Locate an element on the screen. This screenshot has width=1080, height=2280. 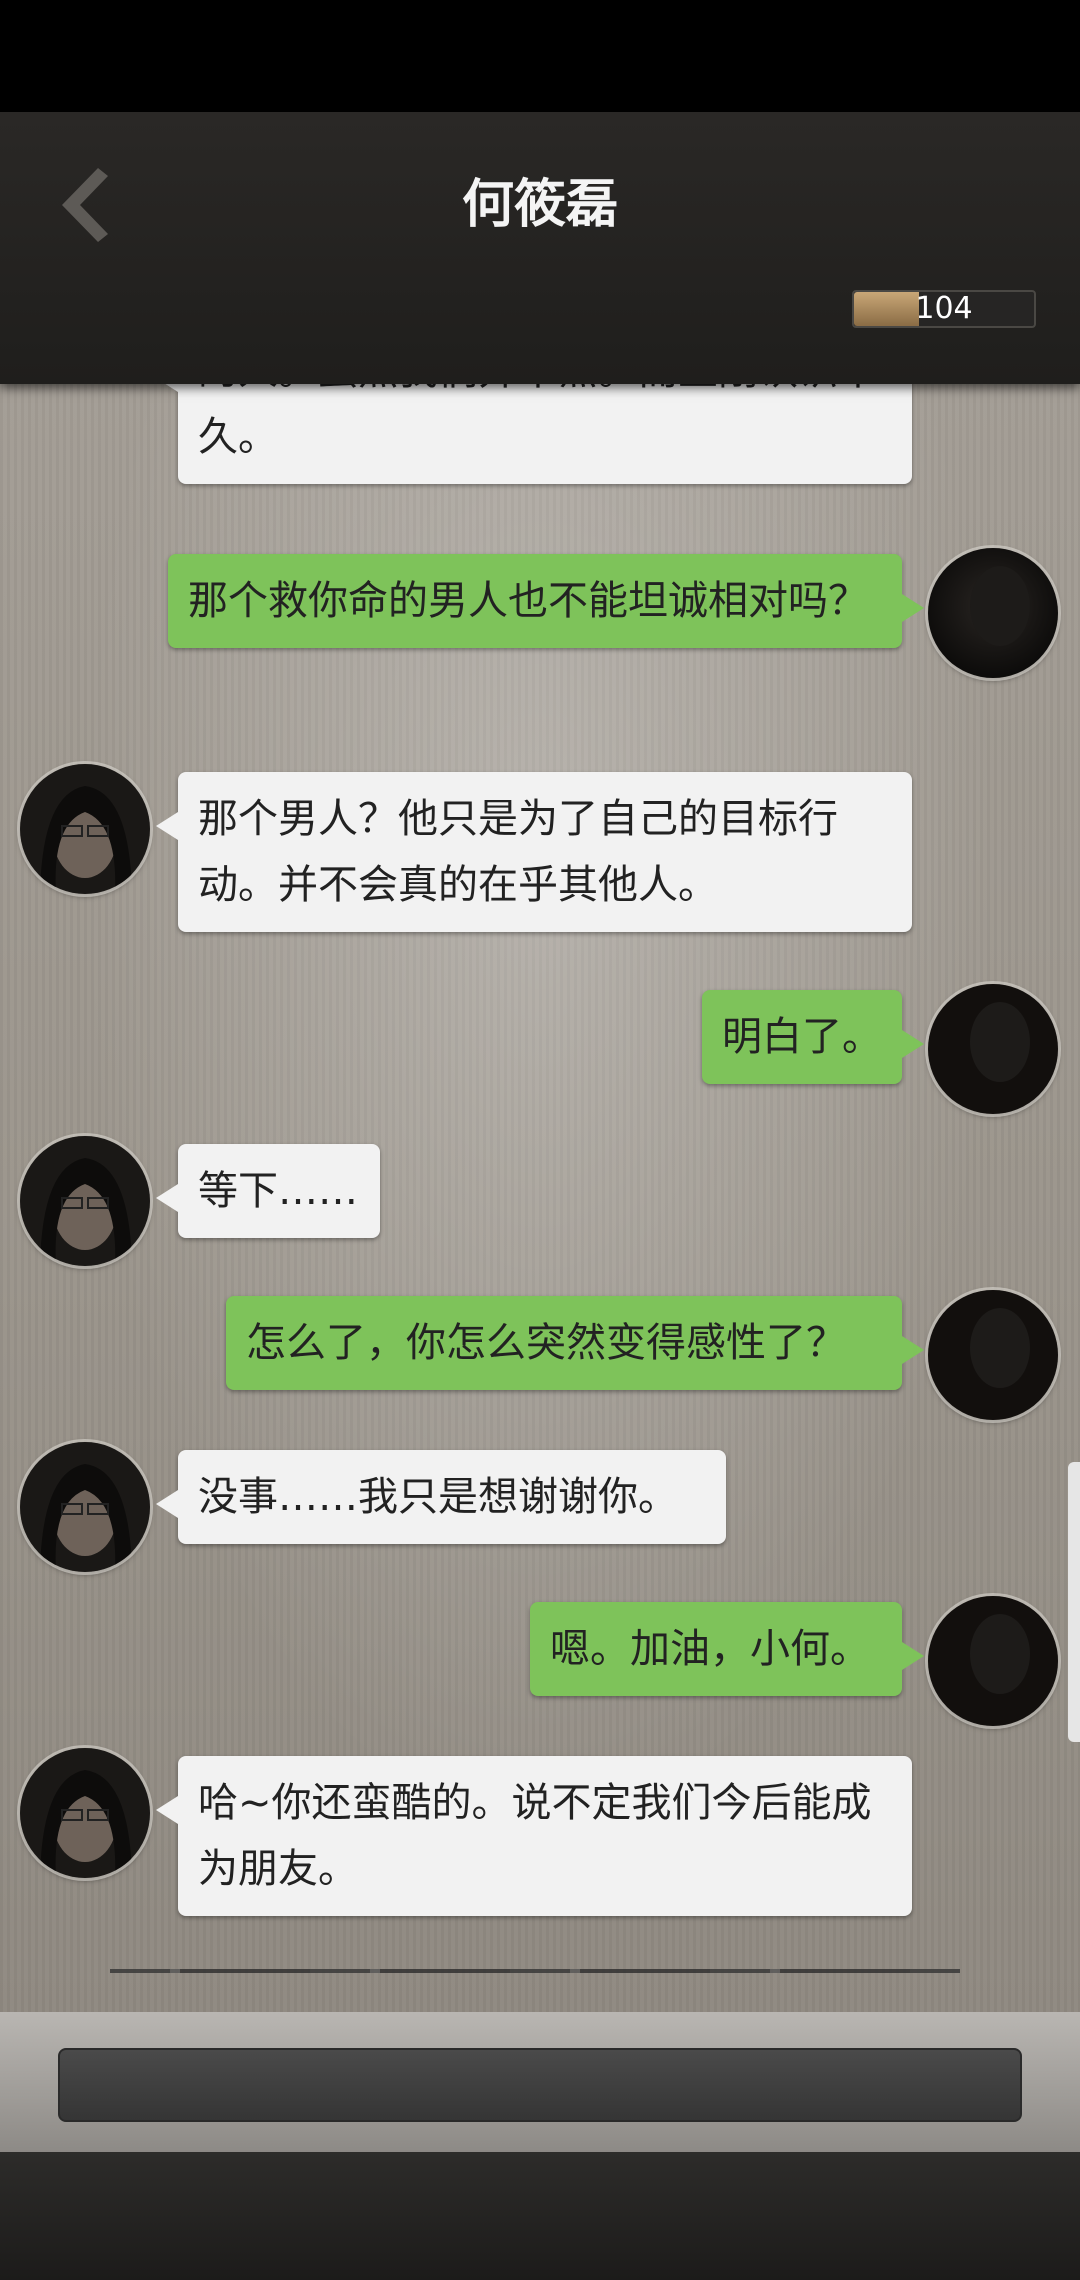
message-bubble-outgoing: 嗯。加油，小何。 is located at coordinates (727, 1649).